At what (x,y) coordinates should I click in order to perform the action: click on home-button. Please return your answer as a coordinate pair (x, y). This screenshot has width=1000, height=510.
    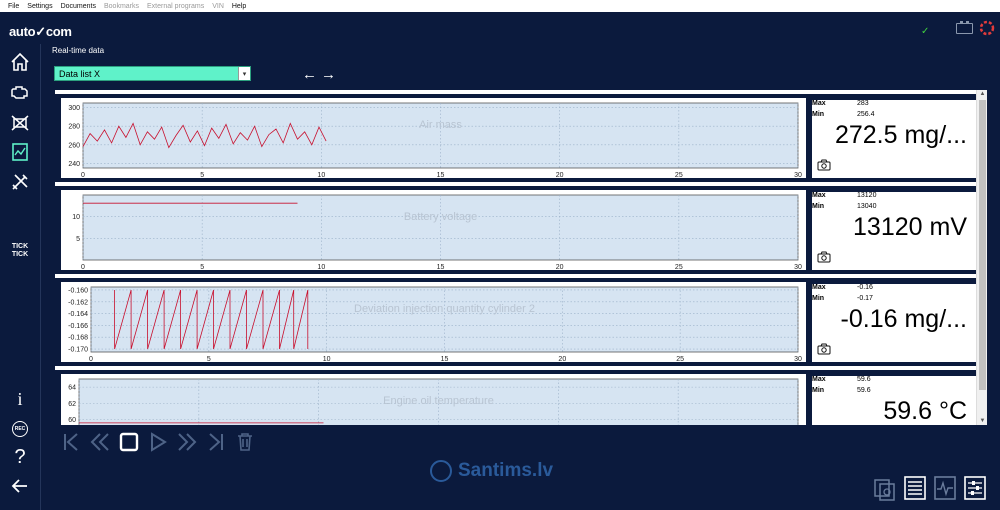
    Looking at the image, I should click on (20, 62).